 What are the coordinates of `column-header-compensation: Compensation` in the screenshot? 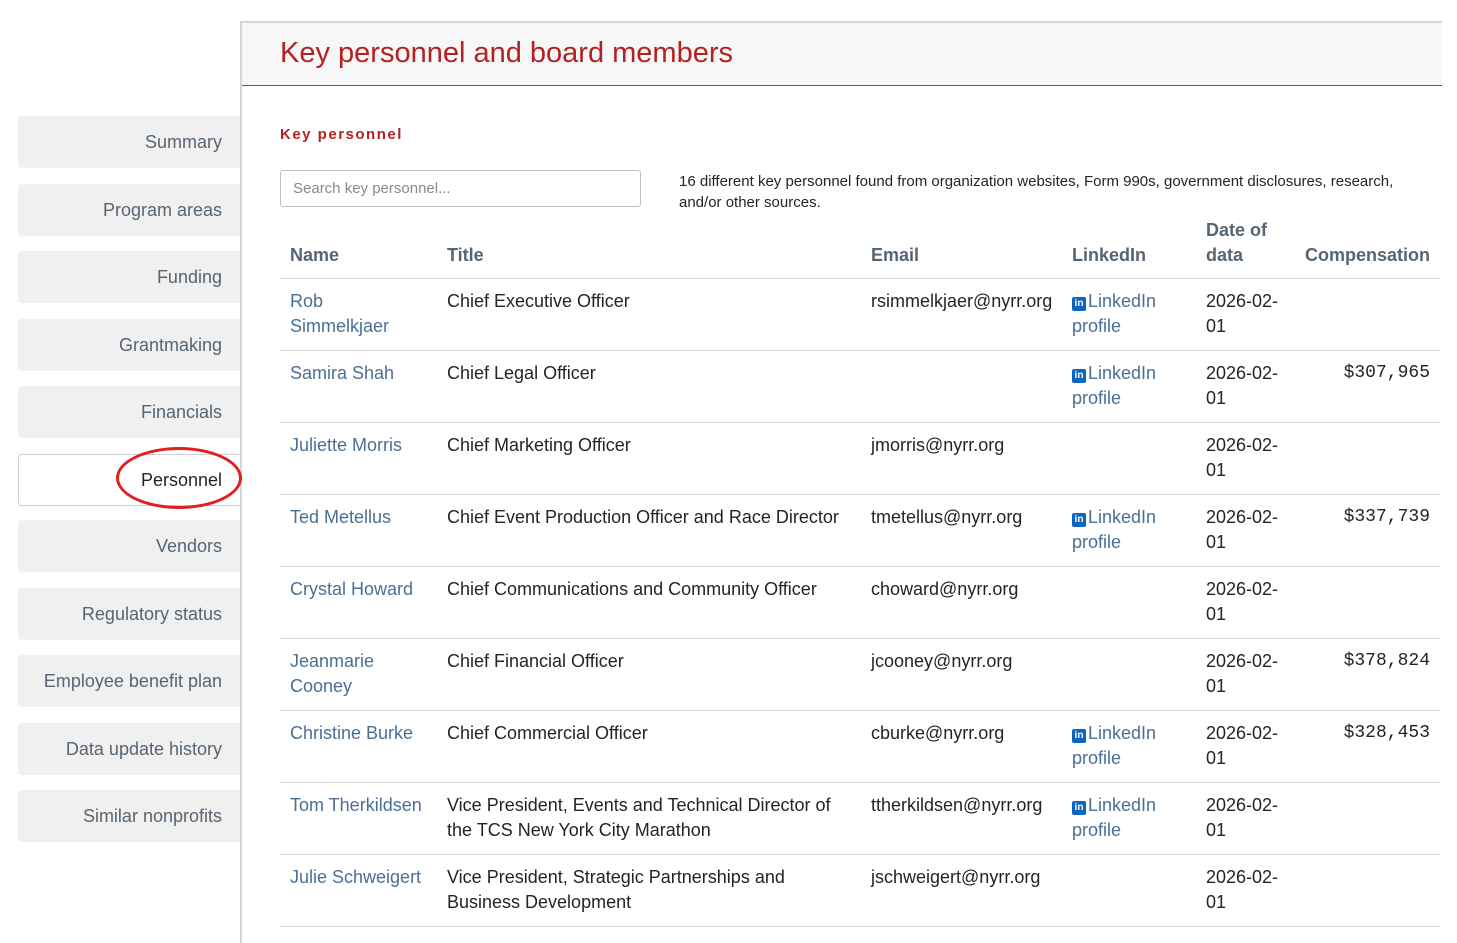 It's located at (1367, 247).